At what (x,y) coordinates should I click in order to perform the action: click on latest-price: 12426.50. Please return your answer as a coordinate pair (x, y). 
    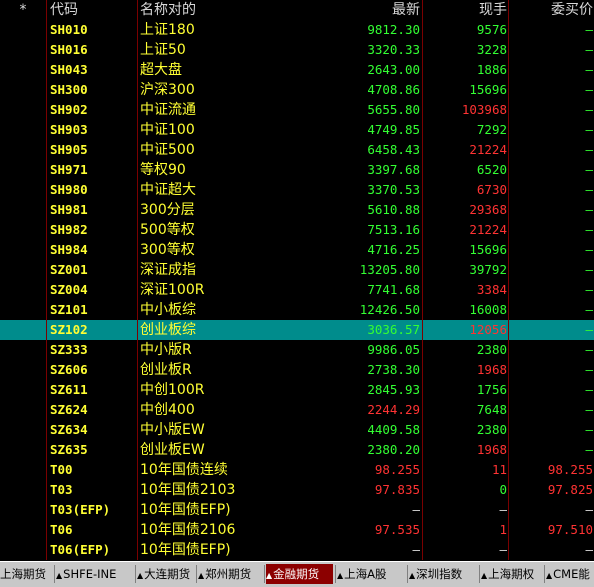
    Looking at the image, I should click on (389, 309).